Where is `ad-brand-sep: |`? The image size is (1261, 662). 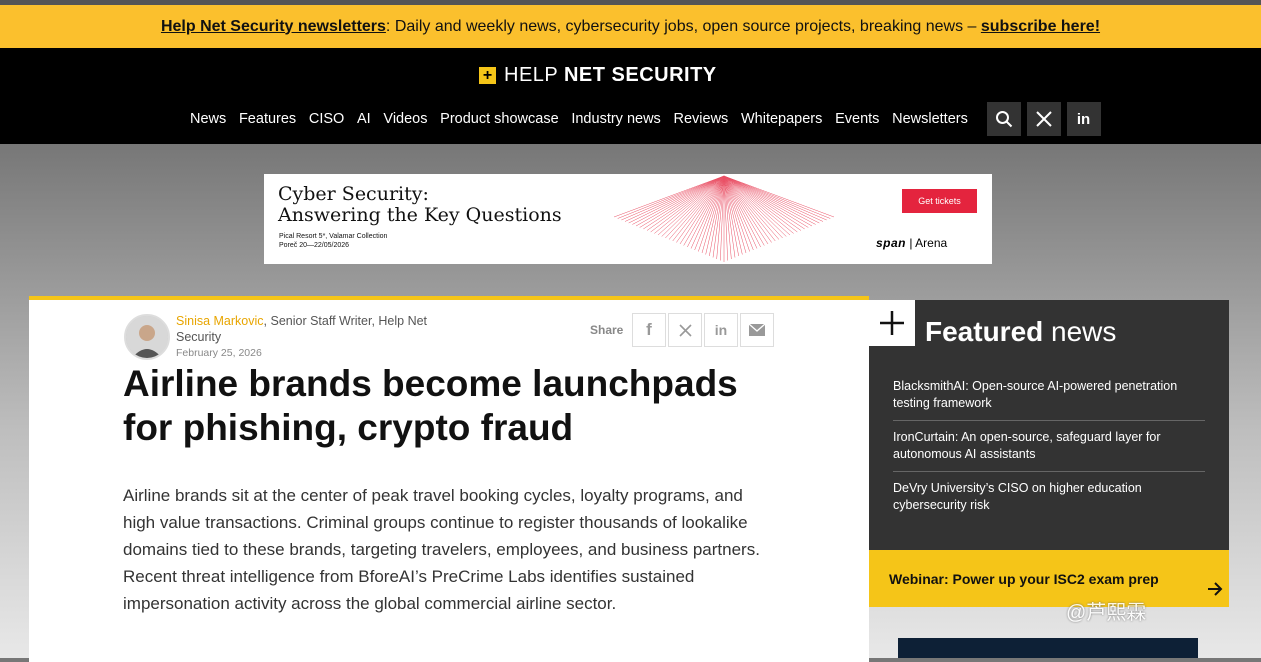 ad-brand-sep: | is located at coordinates (911, 243).